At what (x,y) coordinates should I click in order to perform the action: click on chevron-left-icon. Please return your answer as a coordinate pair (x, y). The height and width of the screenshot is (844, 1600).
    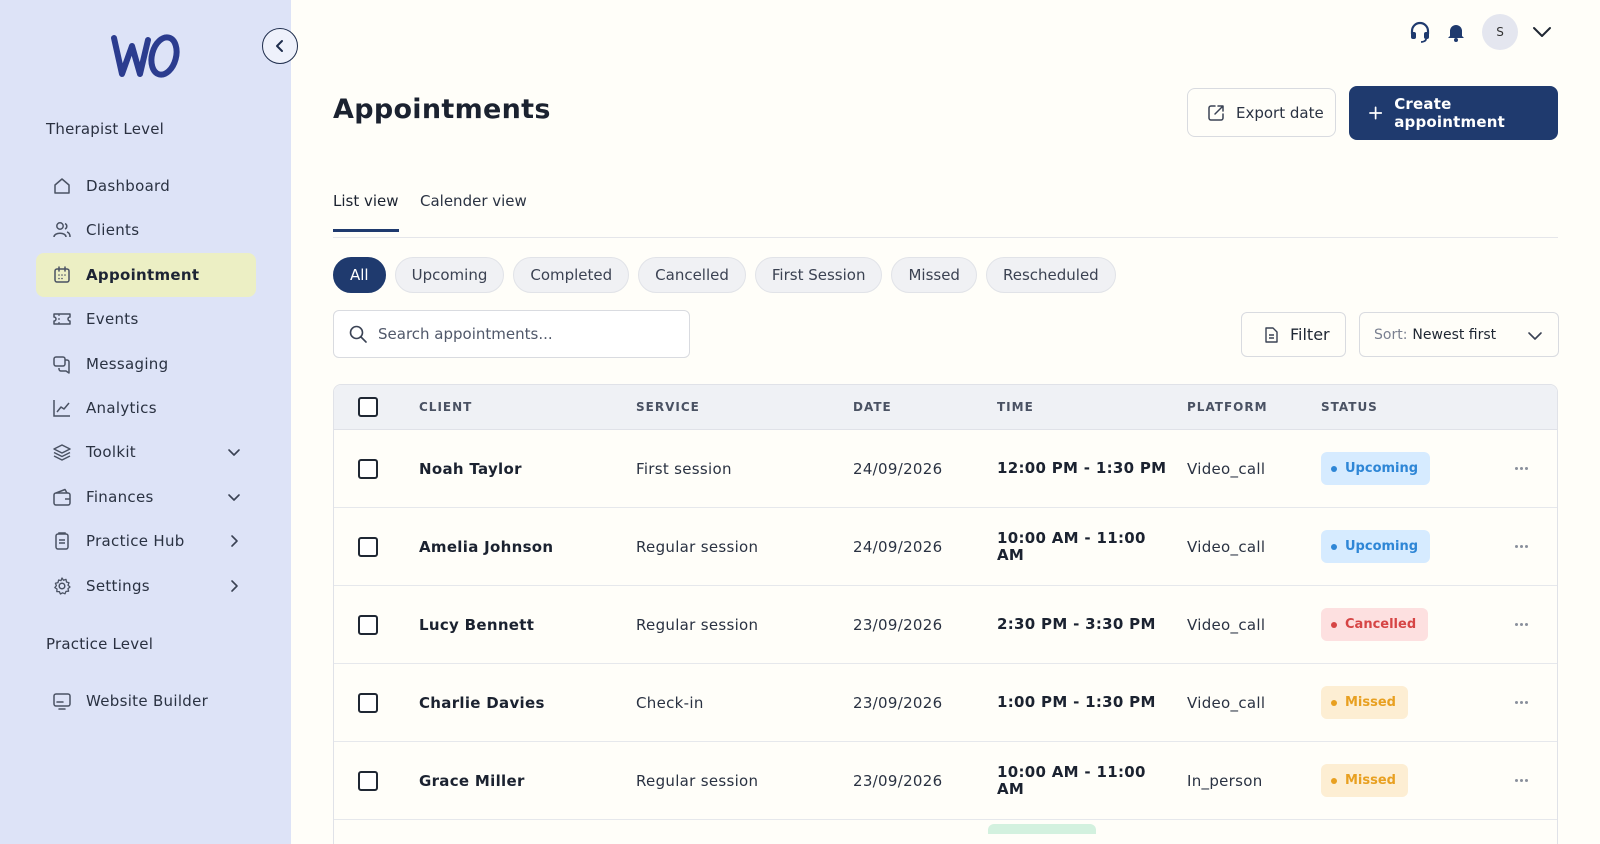
    Looking at the image, I should click on (279, 46).